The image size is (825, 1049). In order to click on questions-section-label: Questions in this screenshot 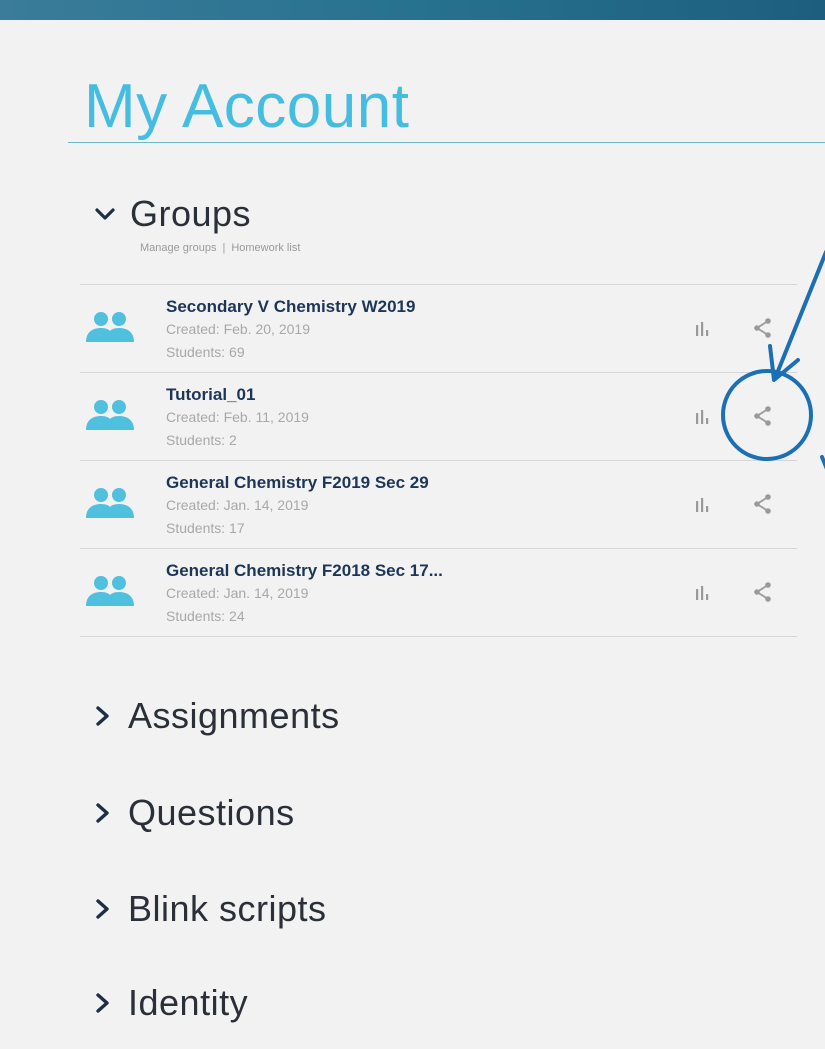, I will do `click(211, 812)`.